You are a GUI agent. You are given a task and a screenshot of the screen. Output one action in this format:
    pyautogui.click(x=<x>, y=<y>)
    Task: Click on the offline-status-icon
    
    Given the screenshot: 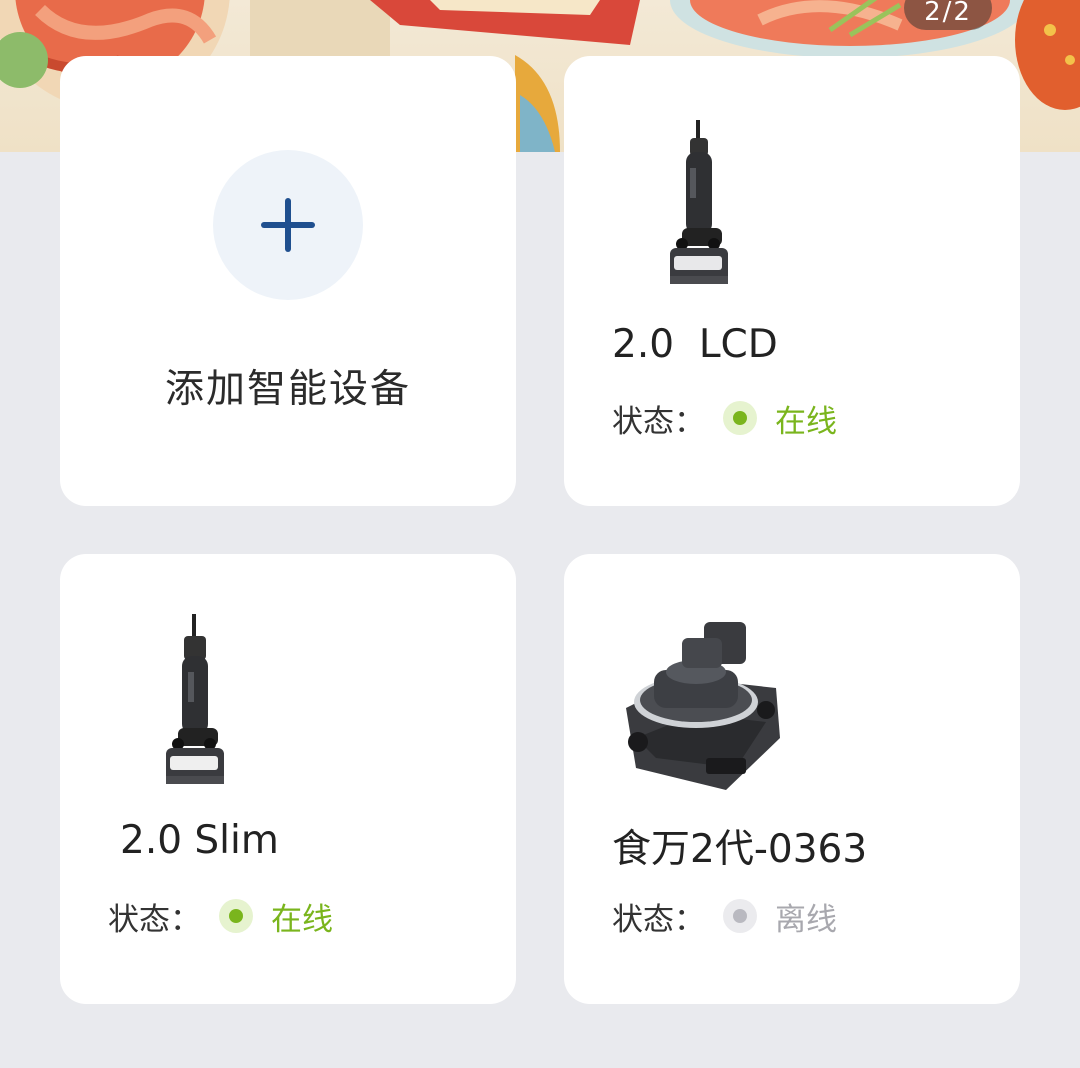 What is the action you would take?
    pyautogui.click(x=740, y=916)
    